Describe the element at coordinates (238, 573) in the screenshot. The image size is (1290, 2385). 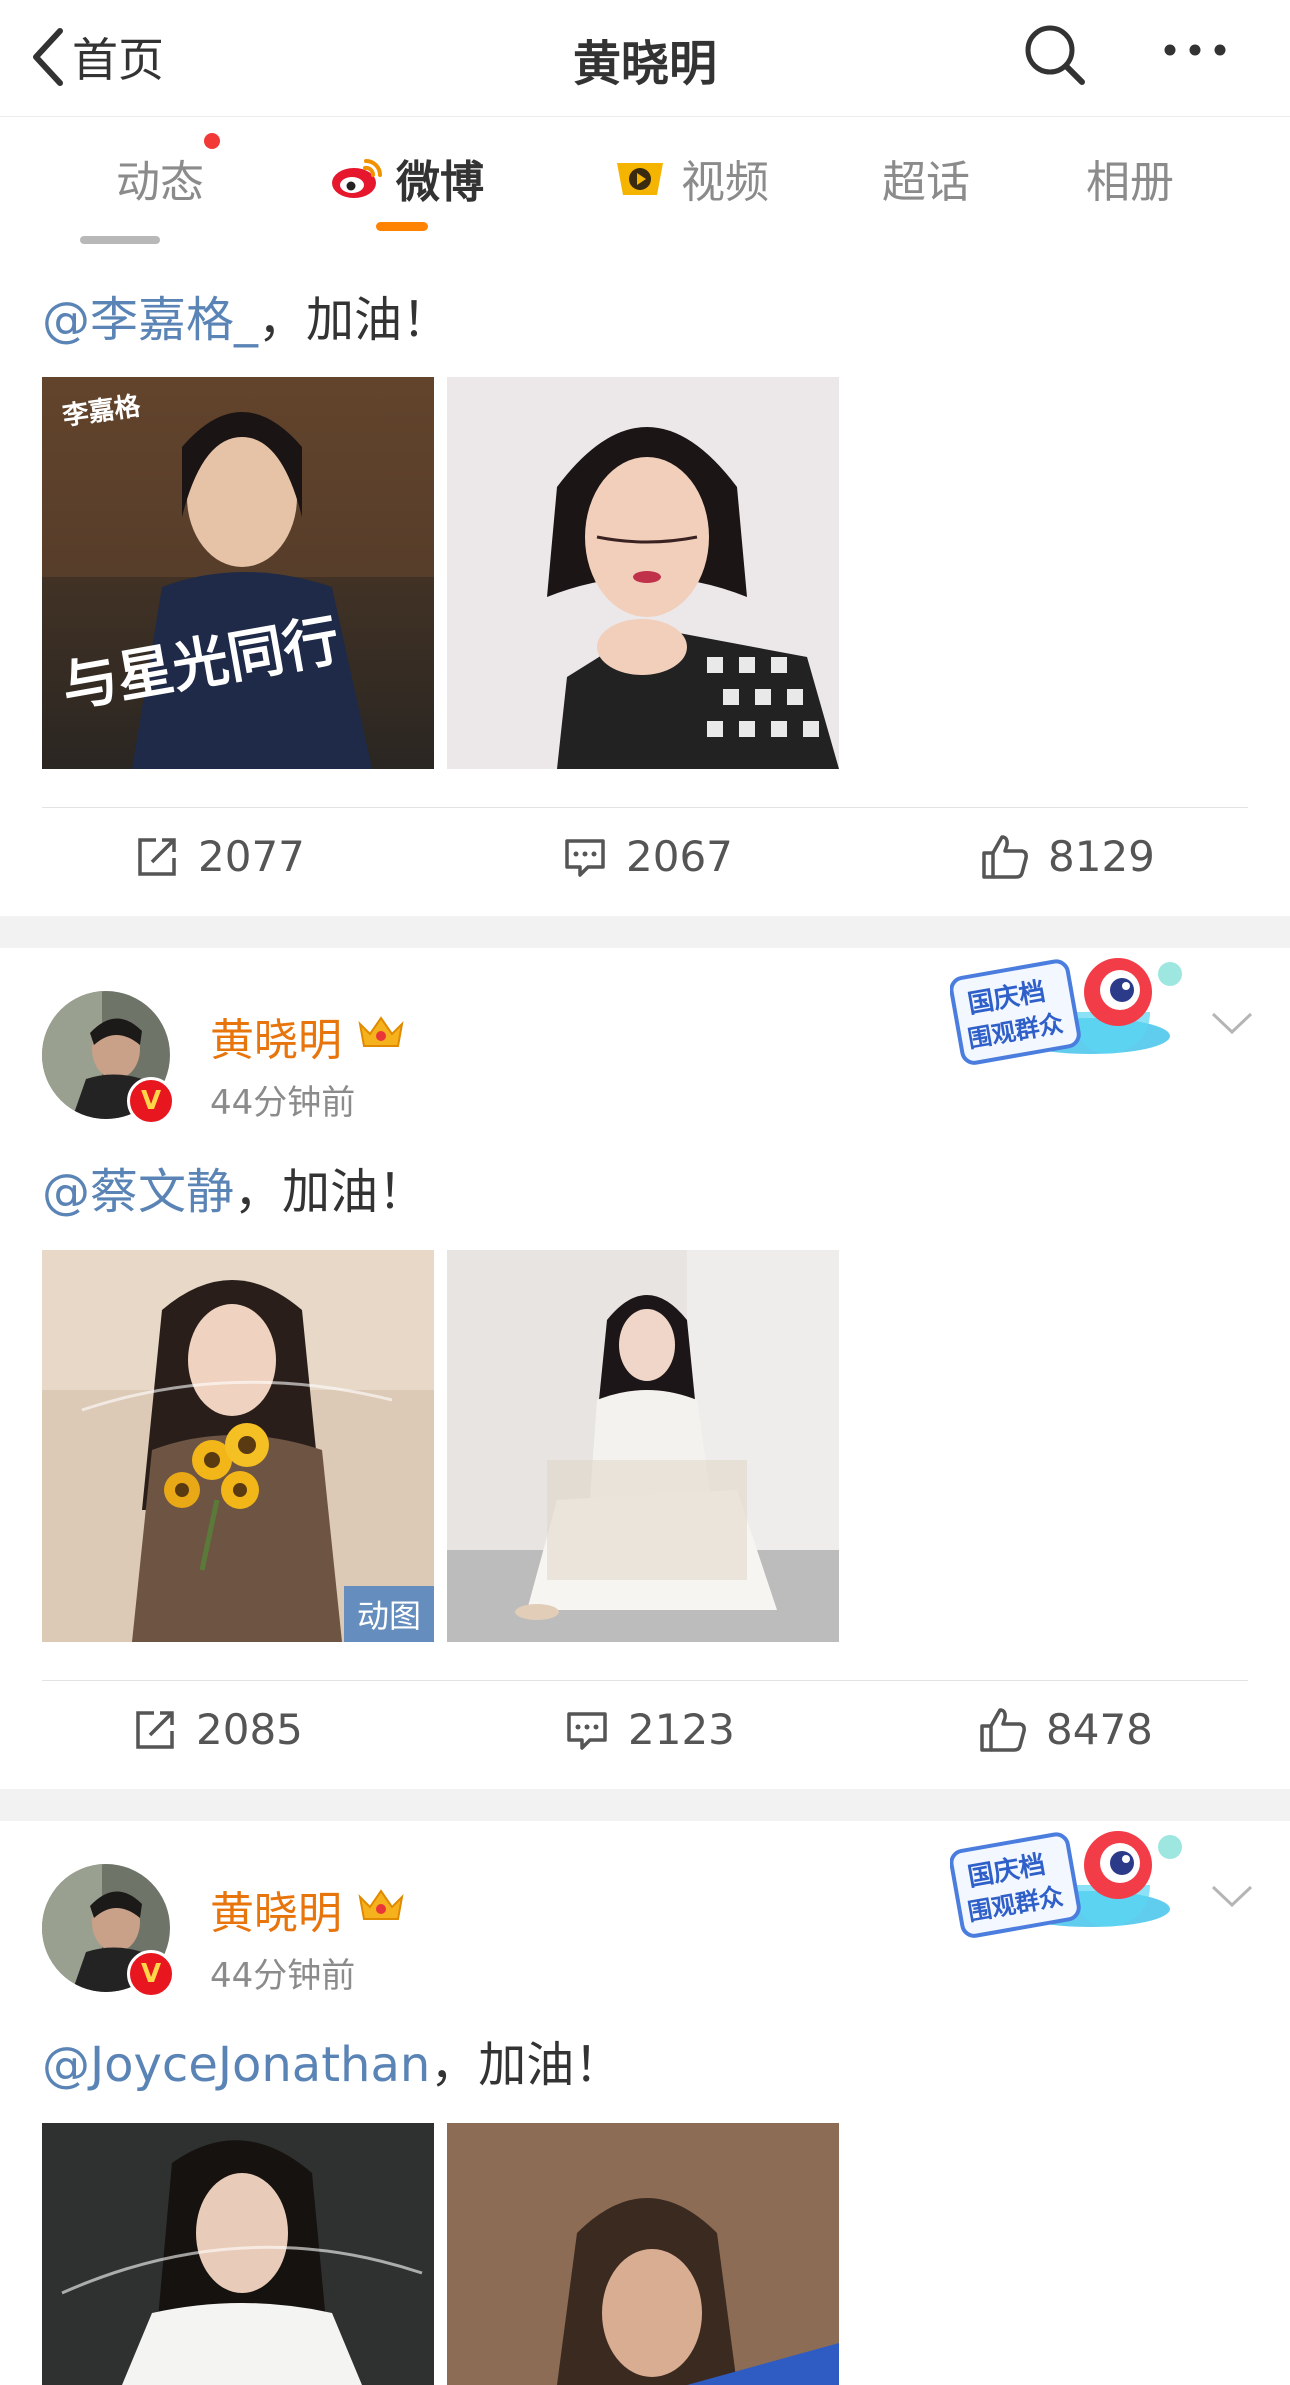
I see `post-image: 李嘉格 与星光同行` at that location.